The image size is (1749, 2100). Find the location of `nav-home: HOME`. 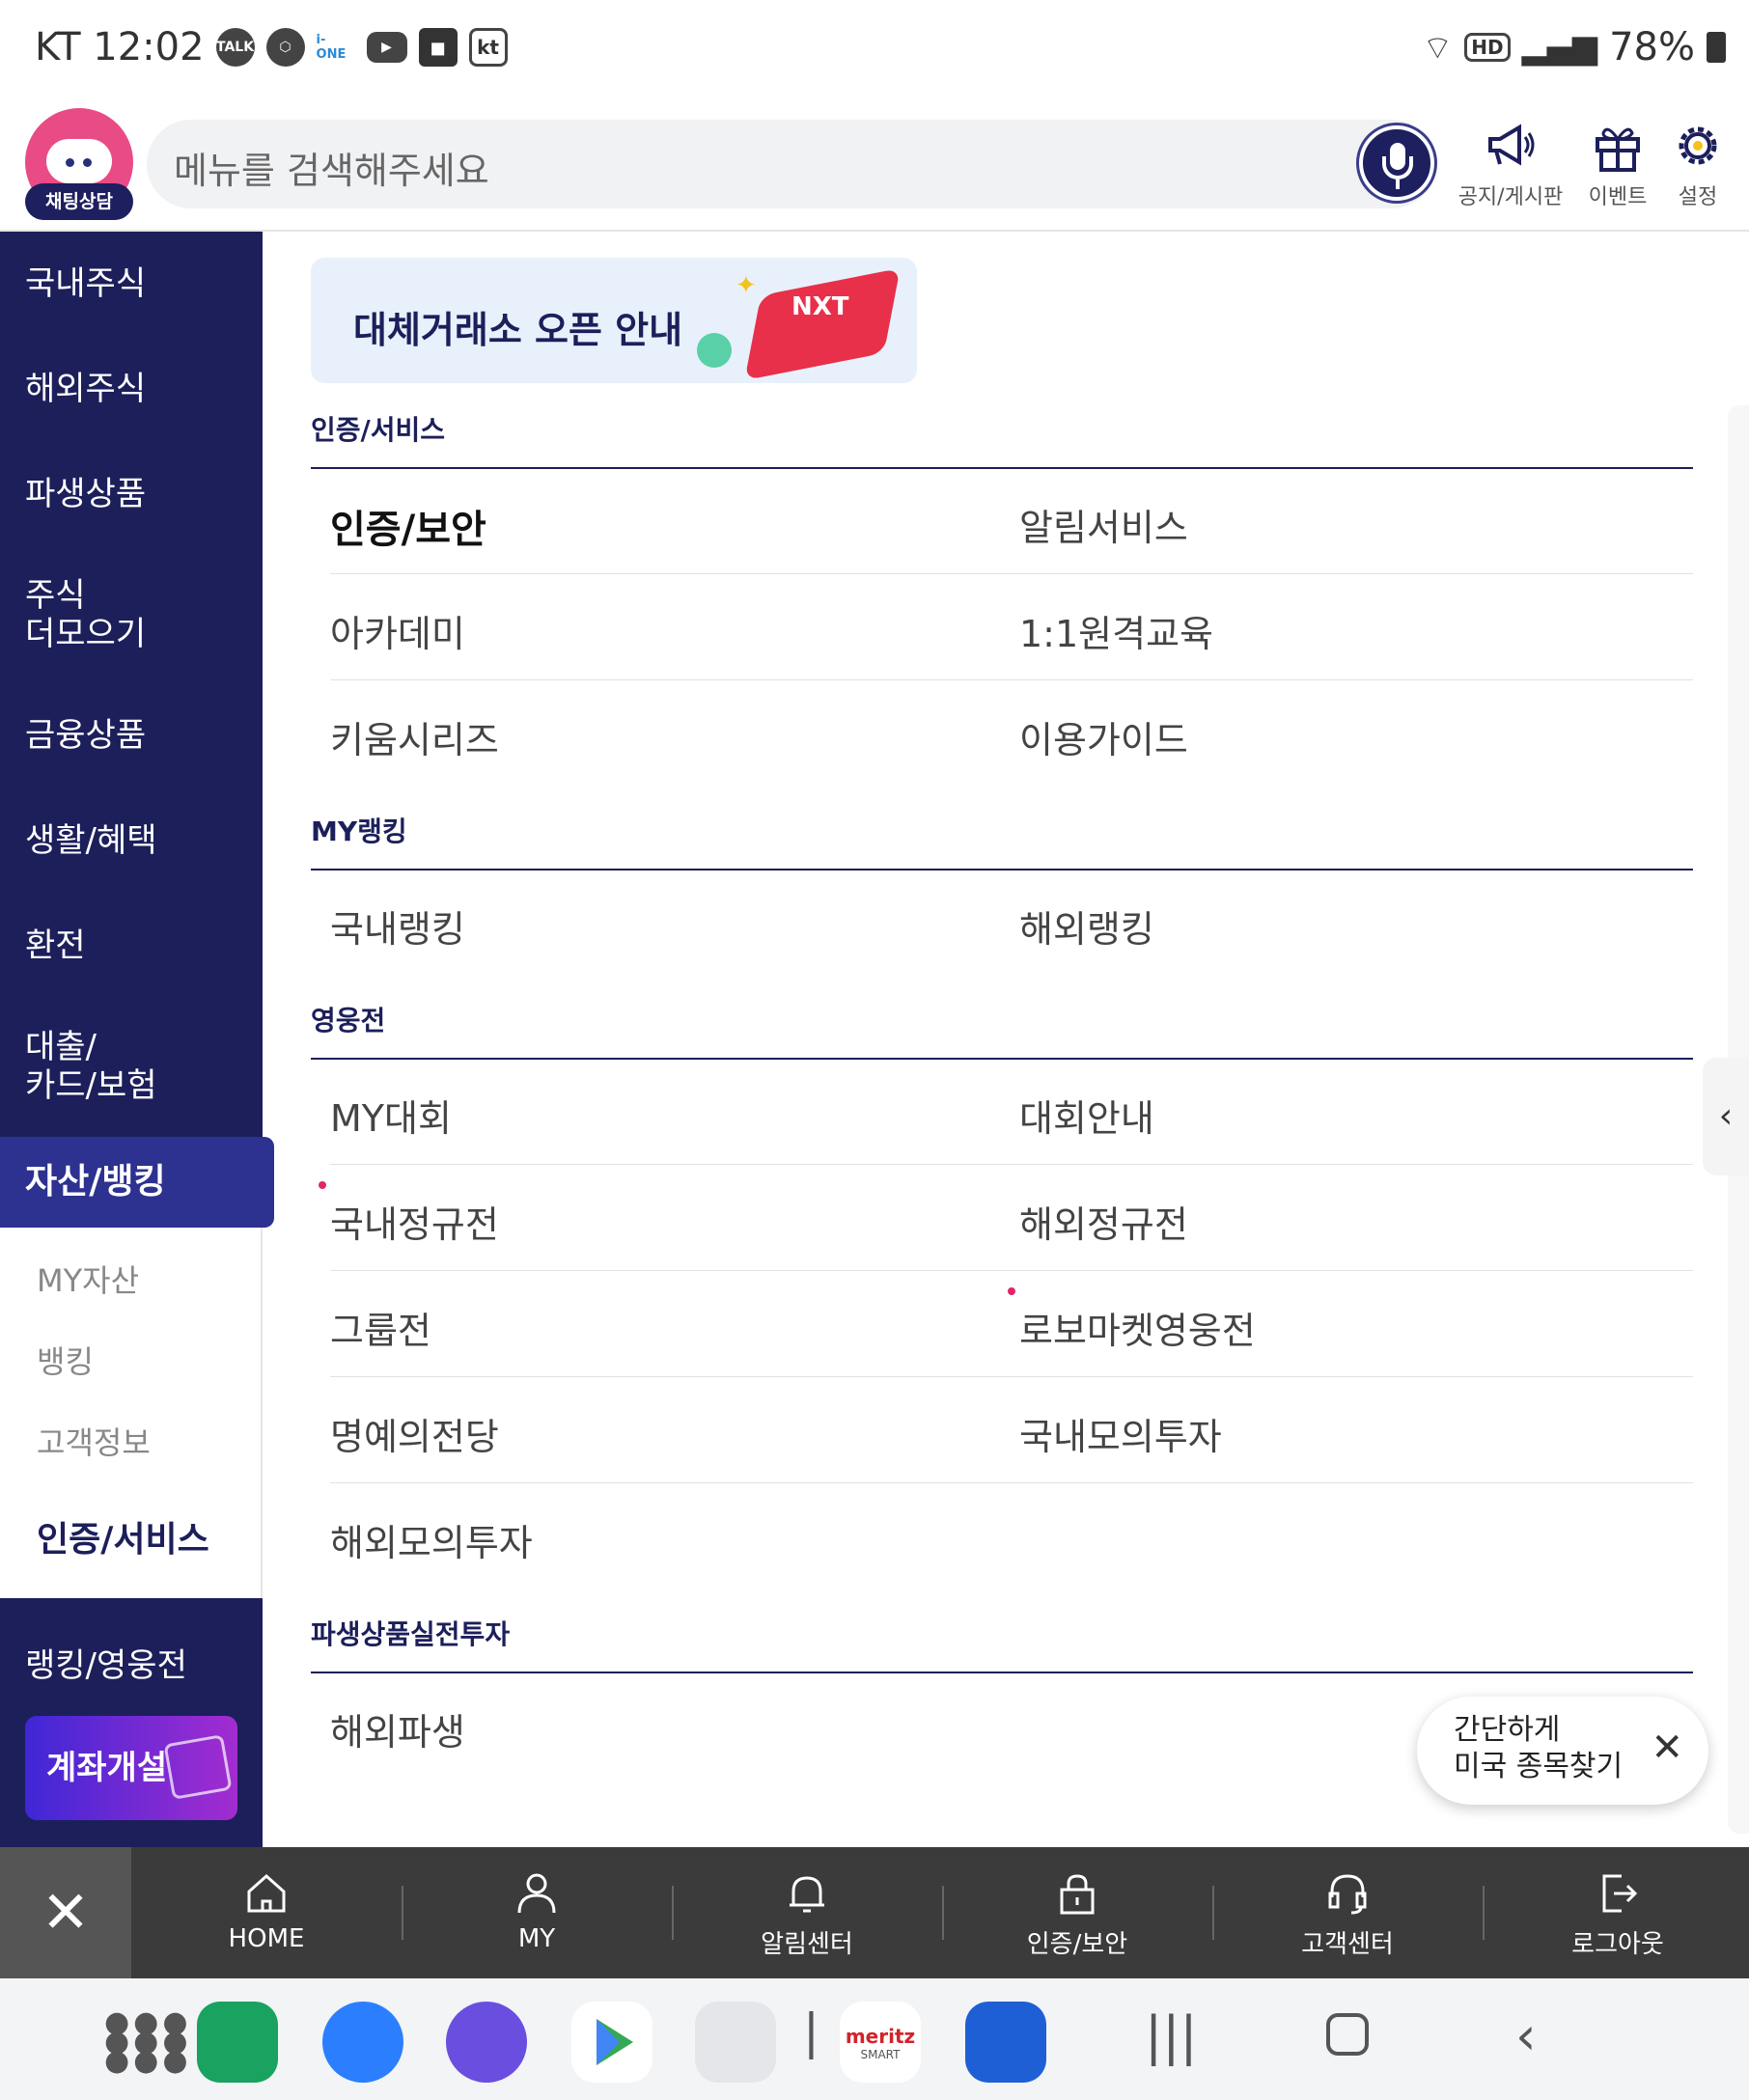

nav-home: HOME is located at coordinates (267, 1912).